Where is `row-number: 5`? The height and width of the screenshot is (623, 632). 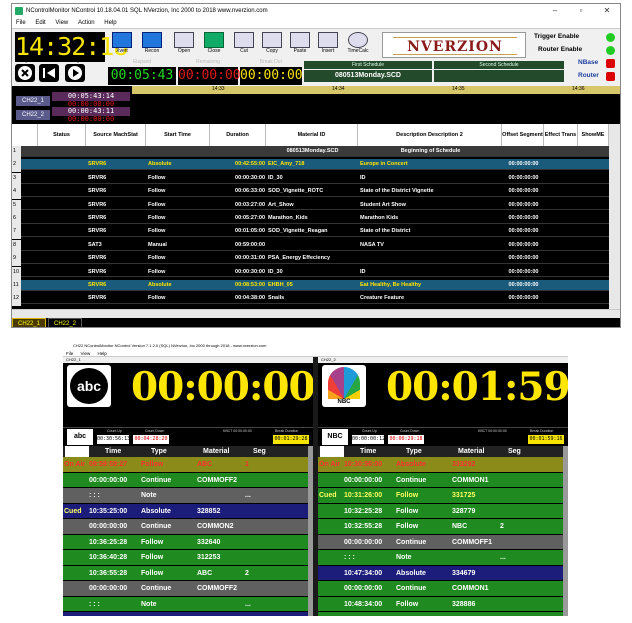
row-number: 5 is located at coordinates (16, 206).